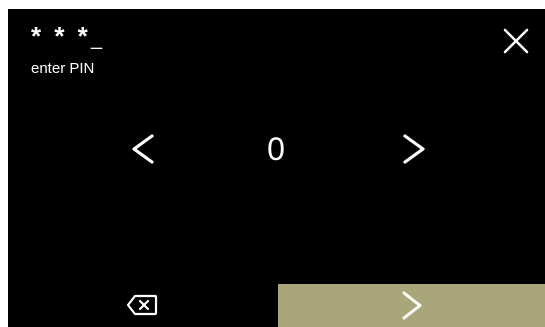 The image size is (545, 327). I want to click on next-digit-button, so click(414, 149).